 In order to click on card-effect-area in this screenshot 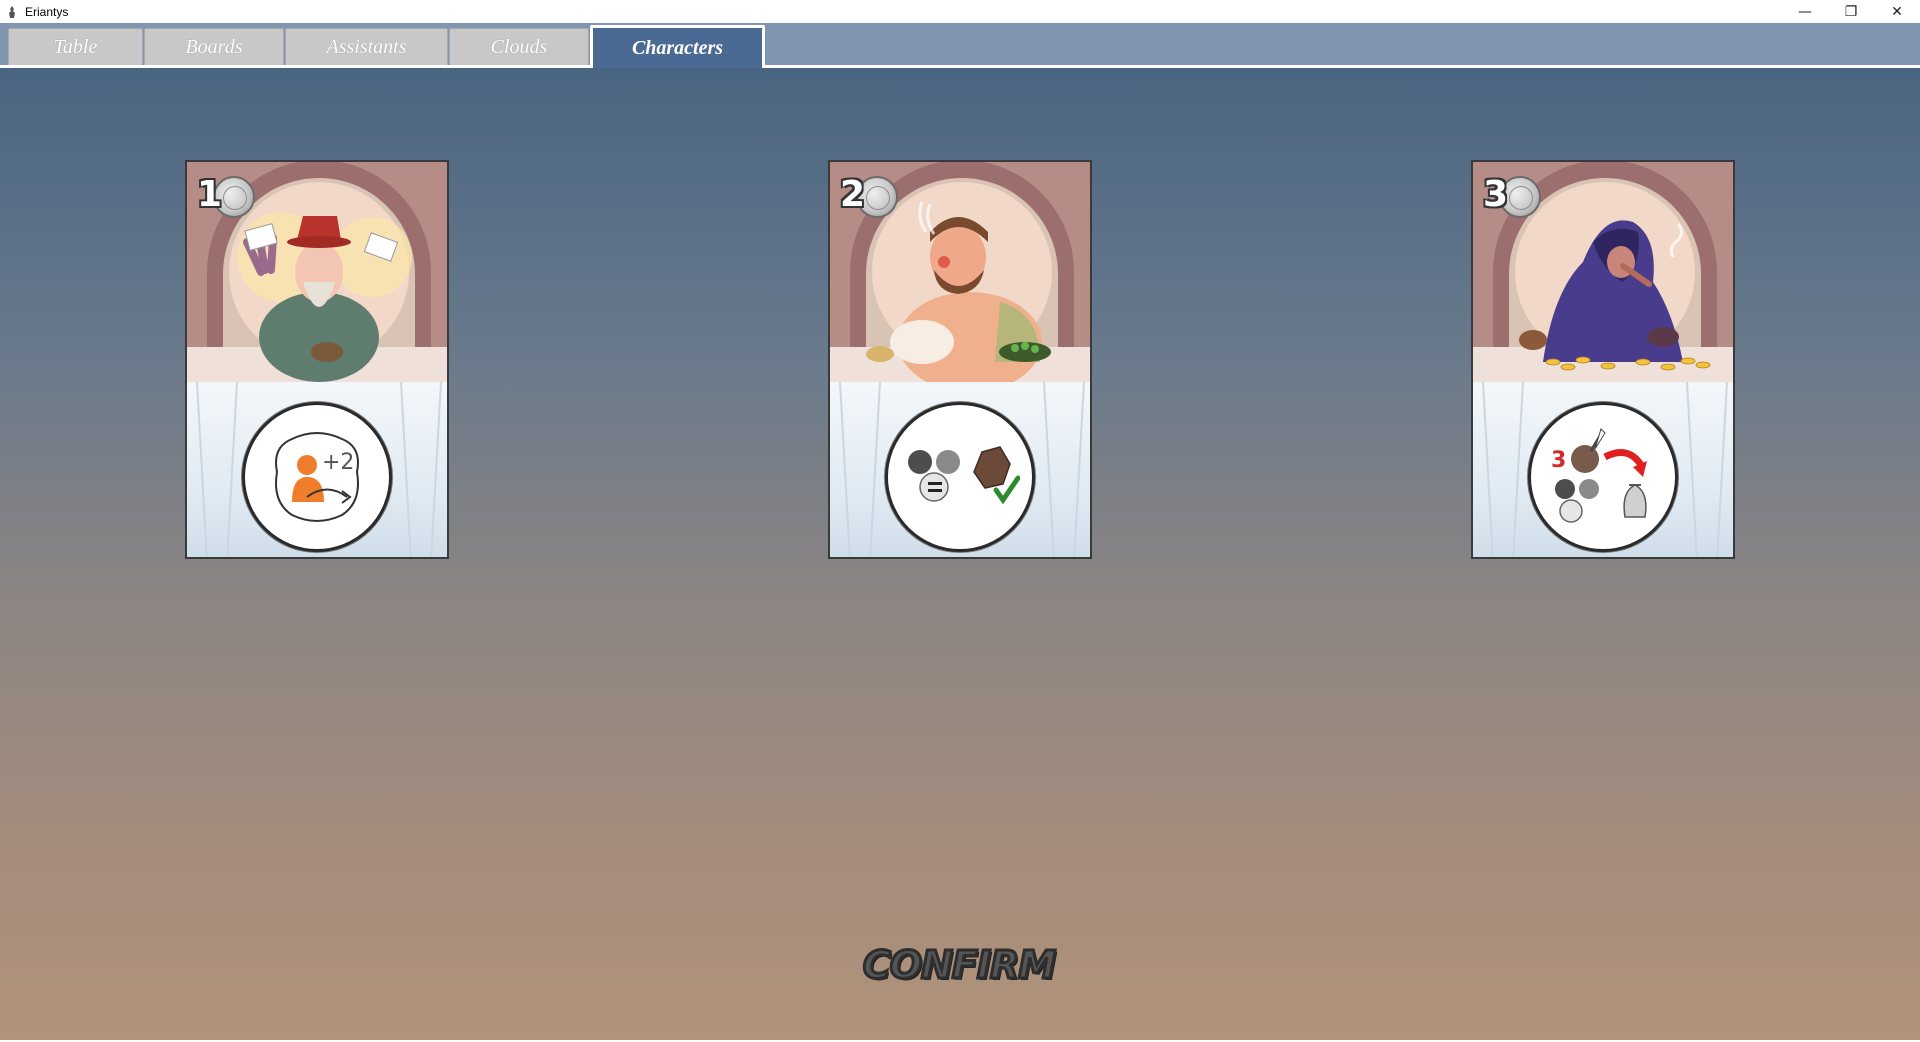, I will do `click(960, 469)`.